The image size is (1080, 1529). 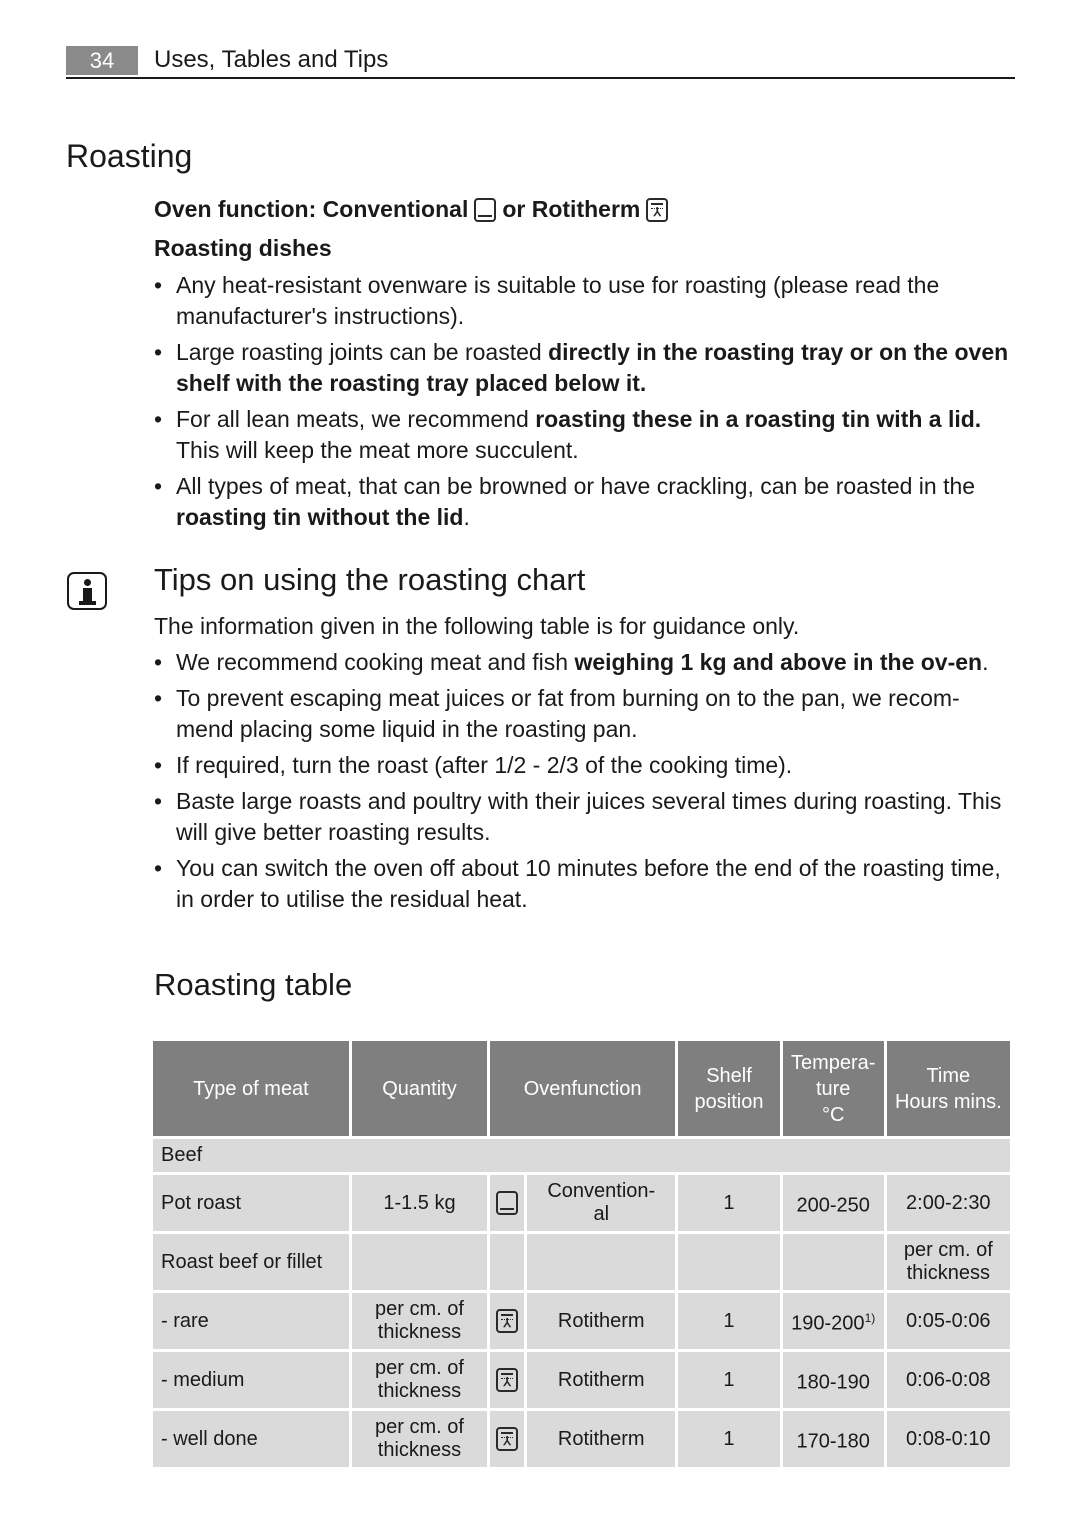 What do you see at coordinates (102, 60) in the screenshot?
I see `page-number: 34` at bounding box center [102, 60].